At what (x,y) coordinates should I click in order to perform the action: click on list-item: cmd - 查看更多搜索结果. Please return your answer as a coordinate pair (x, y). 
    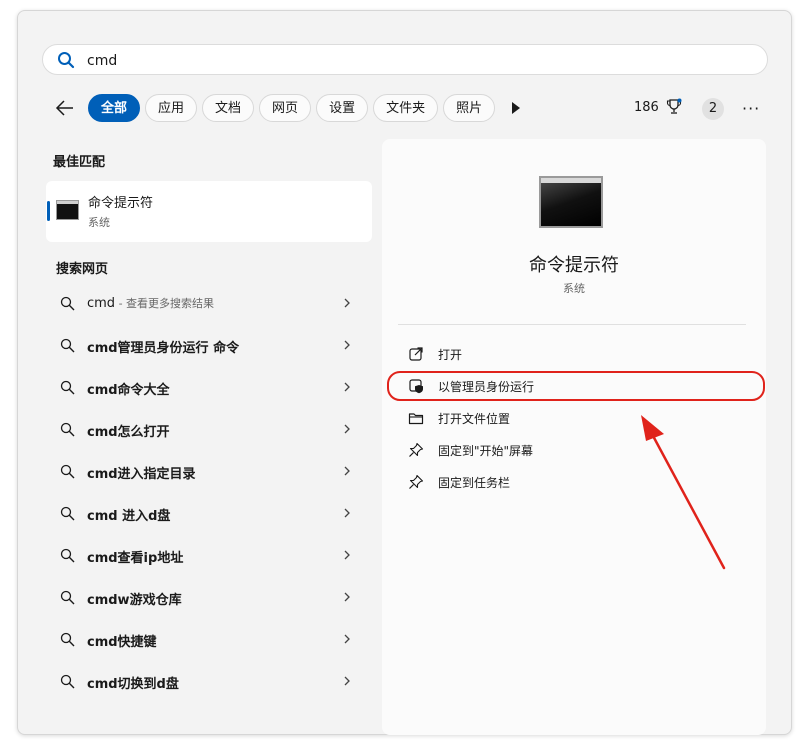
    Looking at the image, I should click on (209, 303).